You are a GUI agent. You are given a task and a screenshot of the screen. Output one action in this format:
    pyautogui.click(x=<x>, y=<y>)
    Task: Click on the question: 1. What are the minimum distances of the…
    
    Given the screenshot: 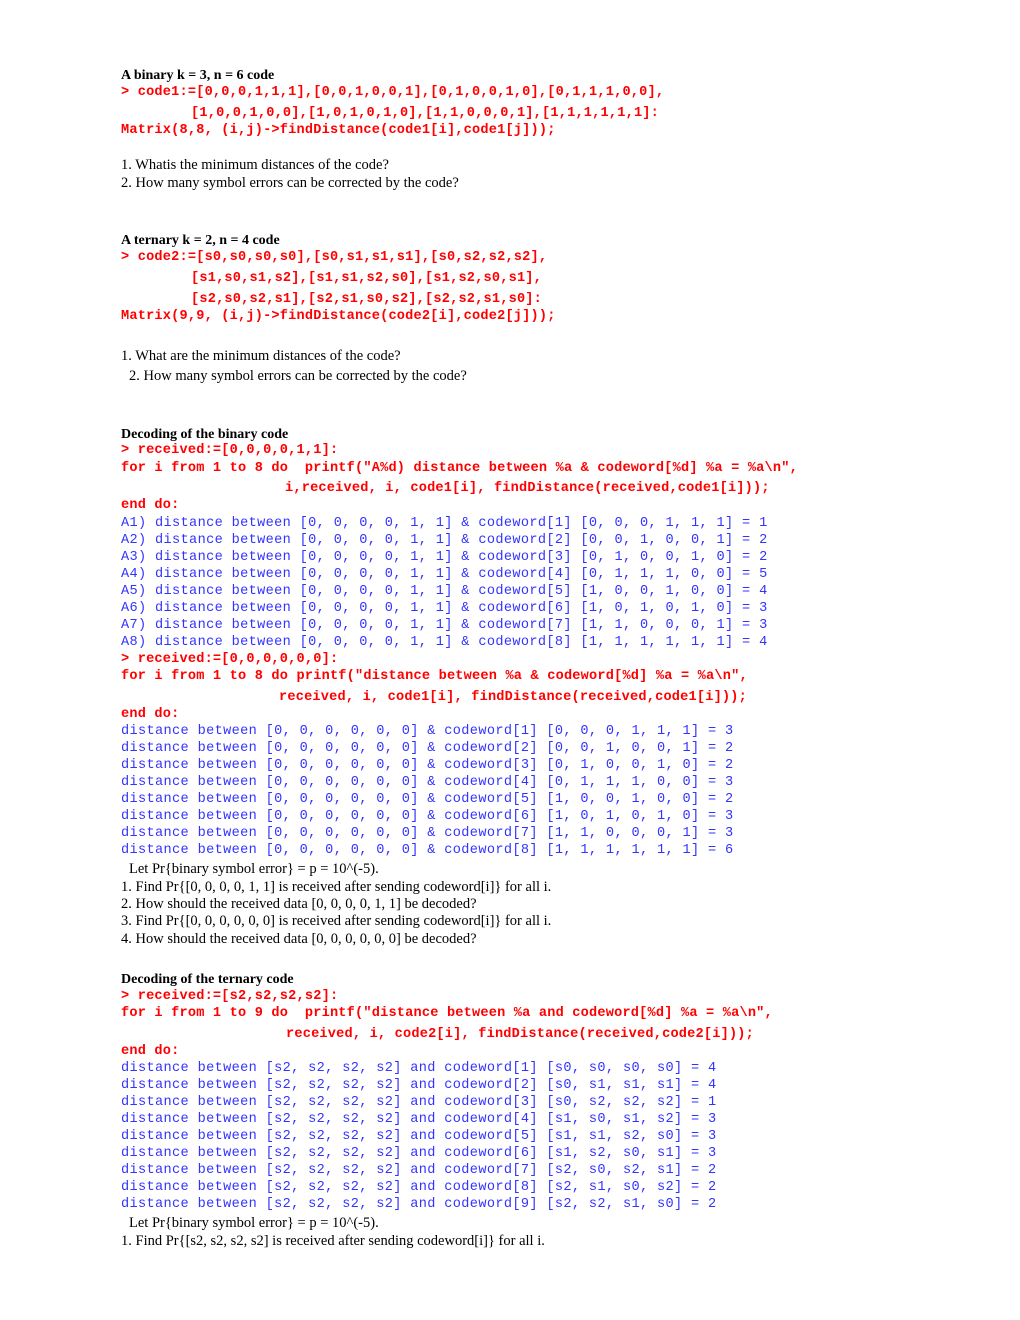 What is the action you would take?
    pyautogui.click(x=261, y=356)
    